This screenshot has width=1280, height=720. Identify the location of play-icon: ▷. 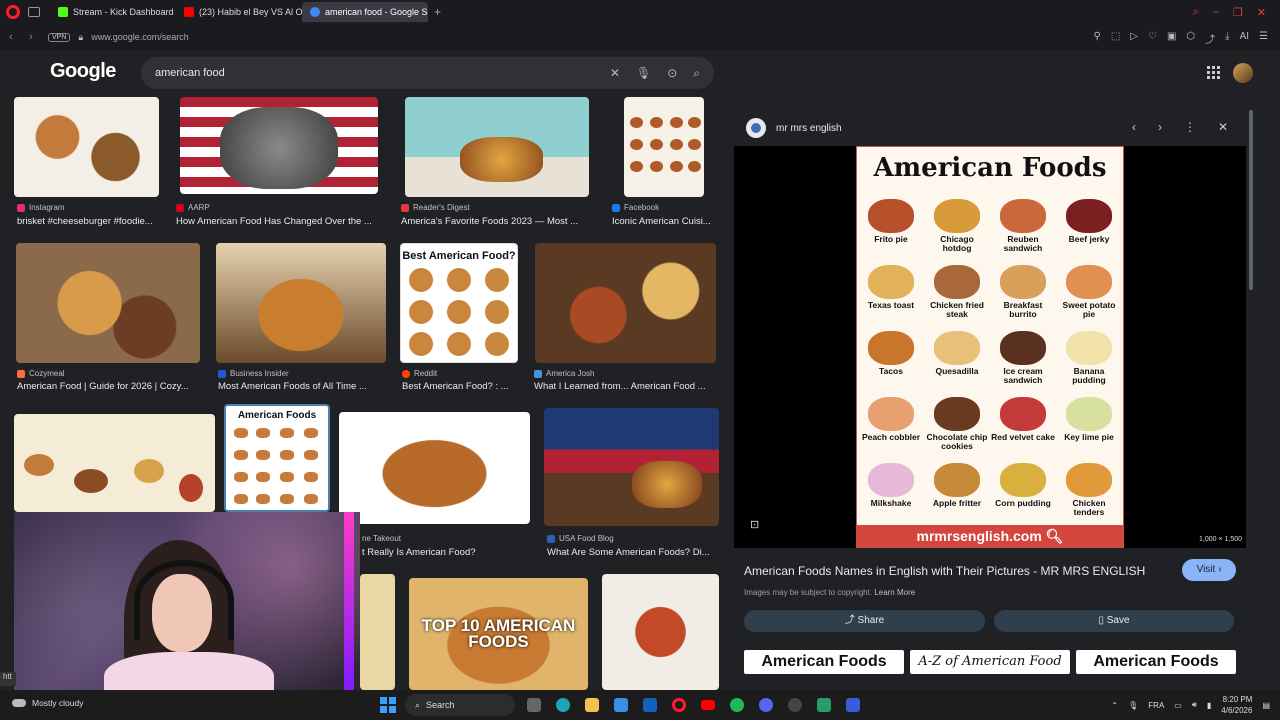
(1134, 38).